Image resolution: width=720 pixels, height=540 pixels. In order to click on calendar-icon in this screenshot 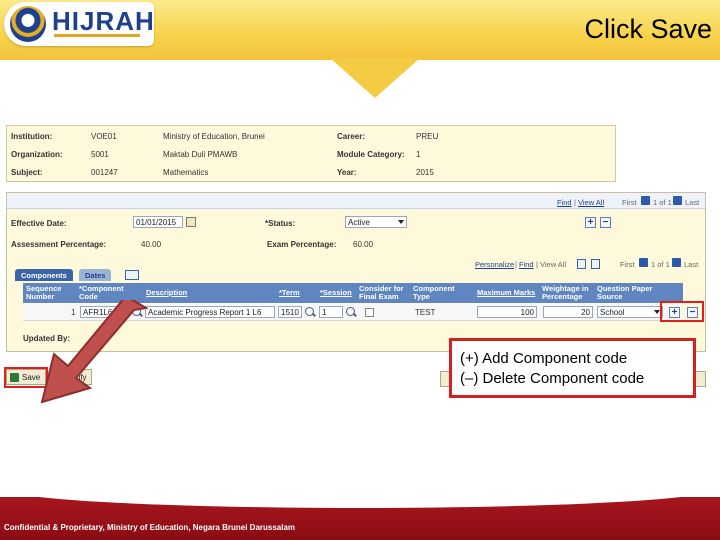, I will do `click(191, 222)`.